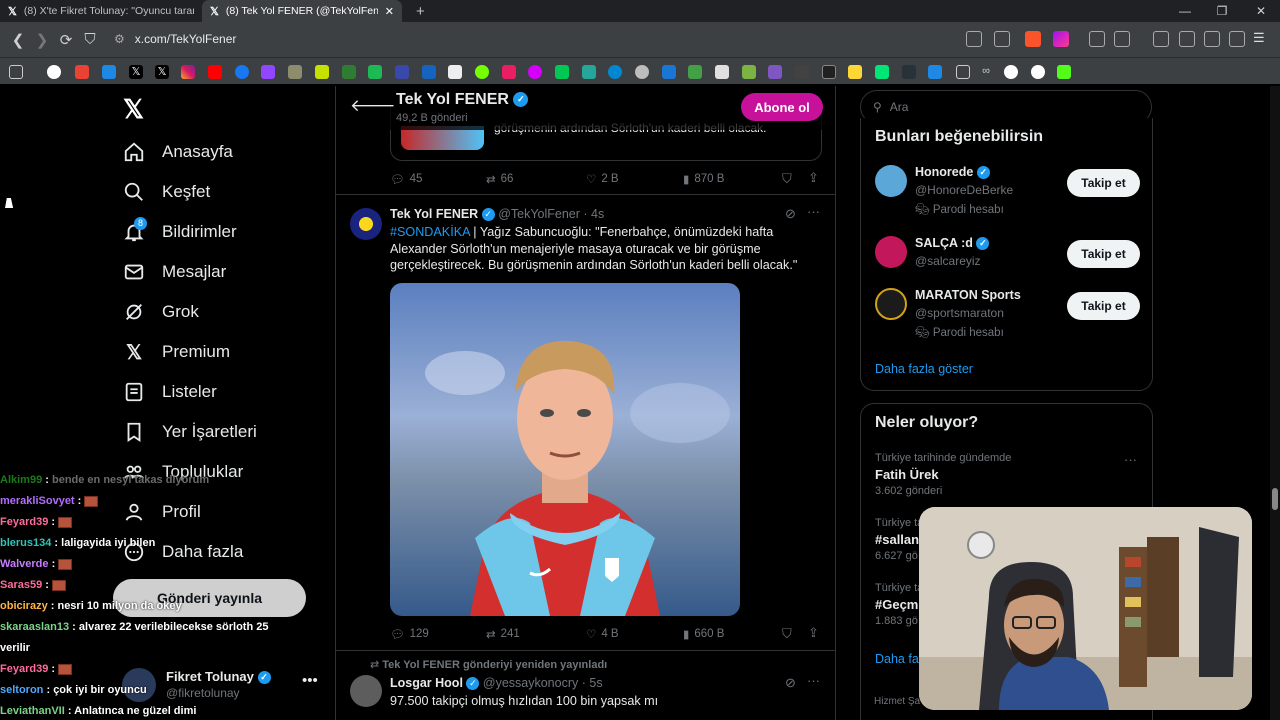  Describe the element at coordinates (529, 39) in the screenshot. I see `address-bar: ⚙ x.com/TekYolFener` at that location.